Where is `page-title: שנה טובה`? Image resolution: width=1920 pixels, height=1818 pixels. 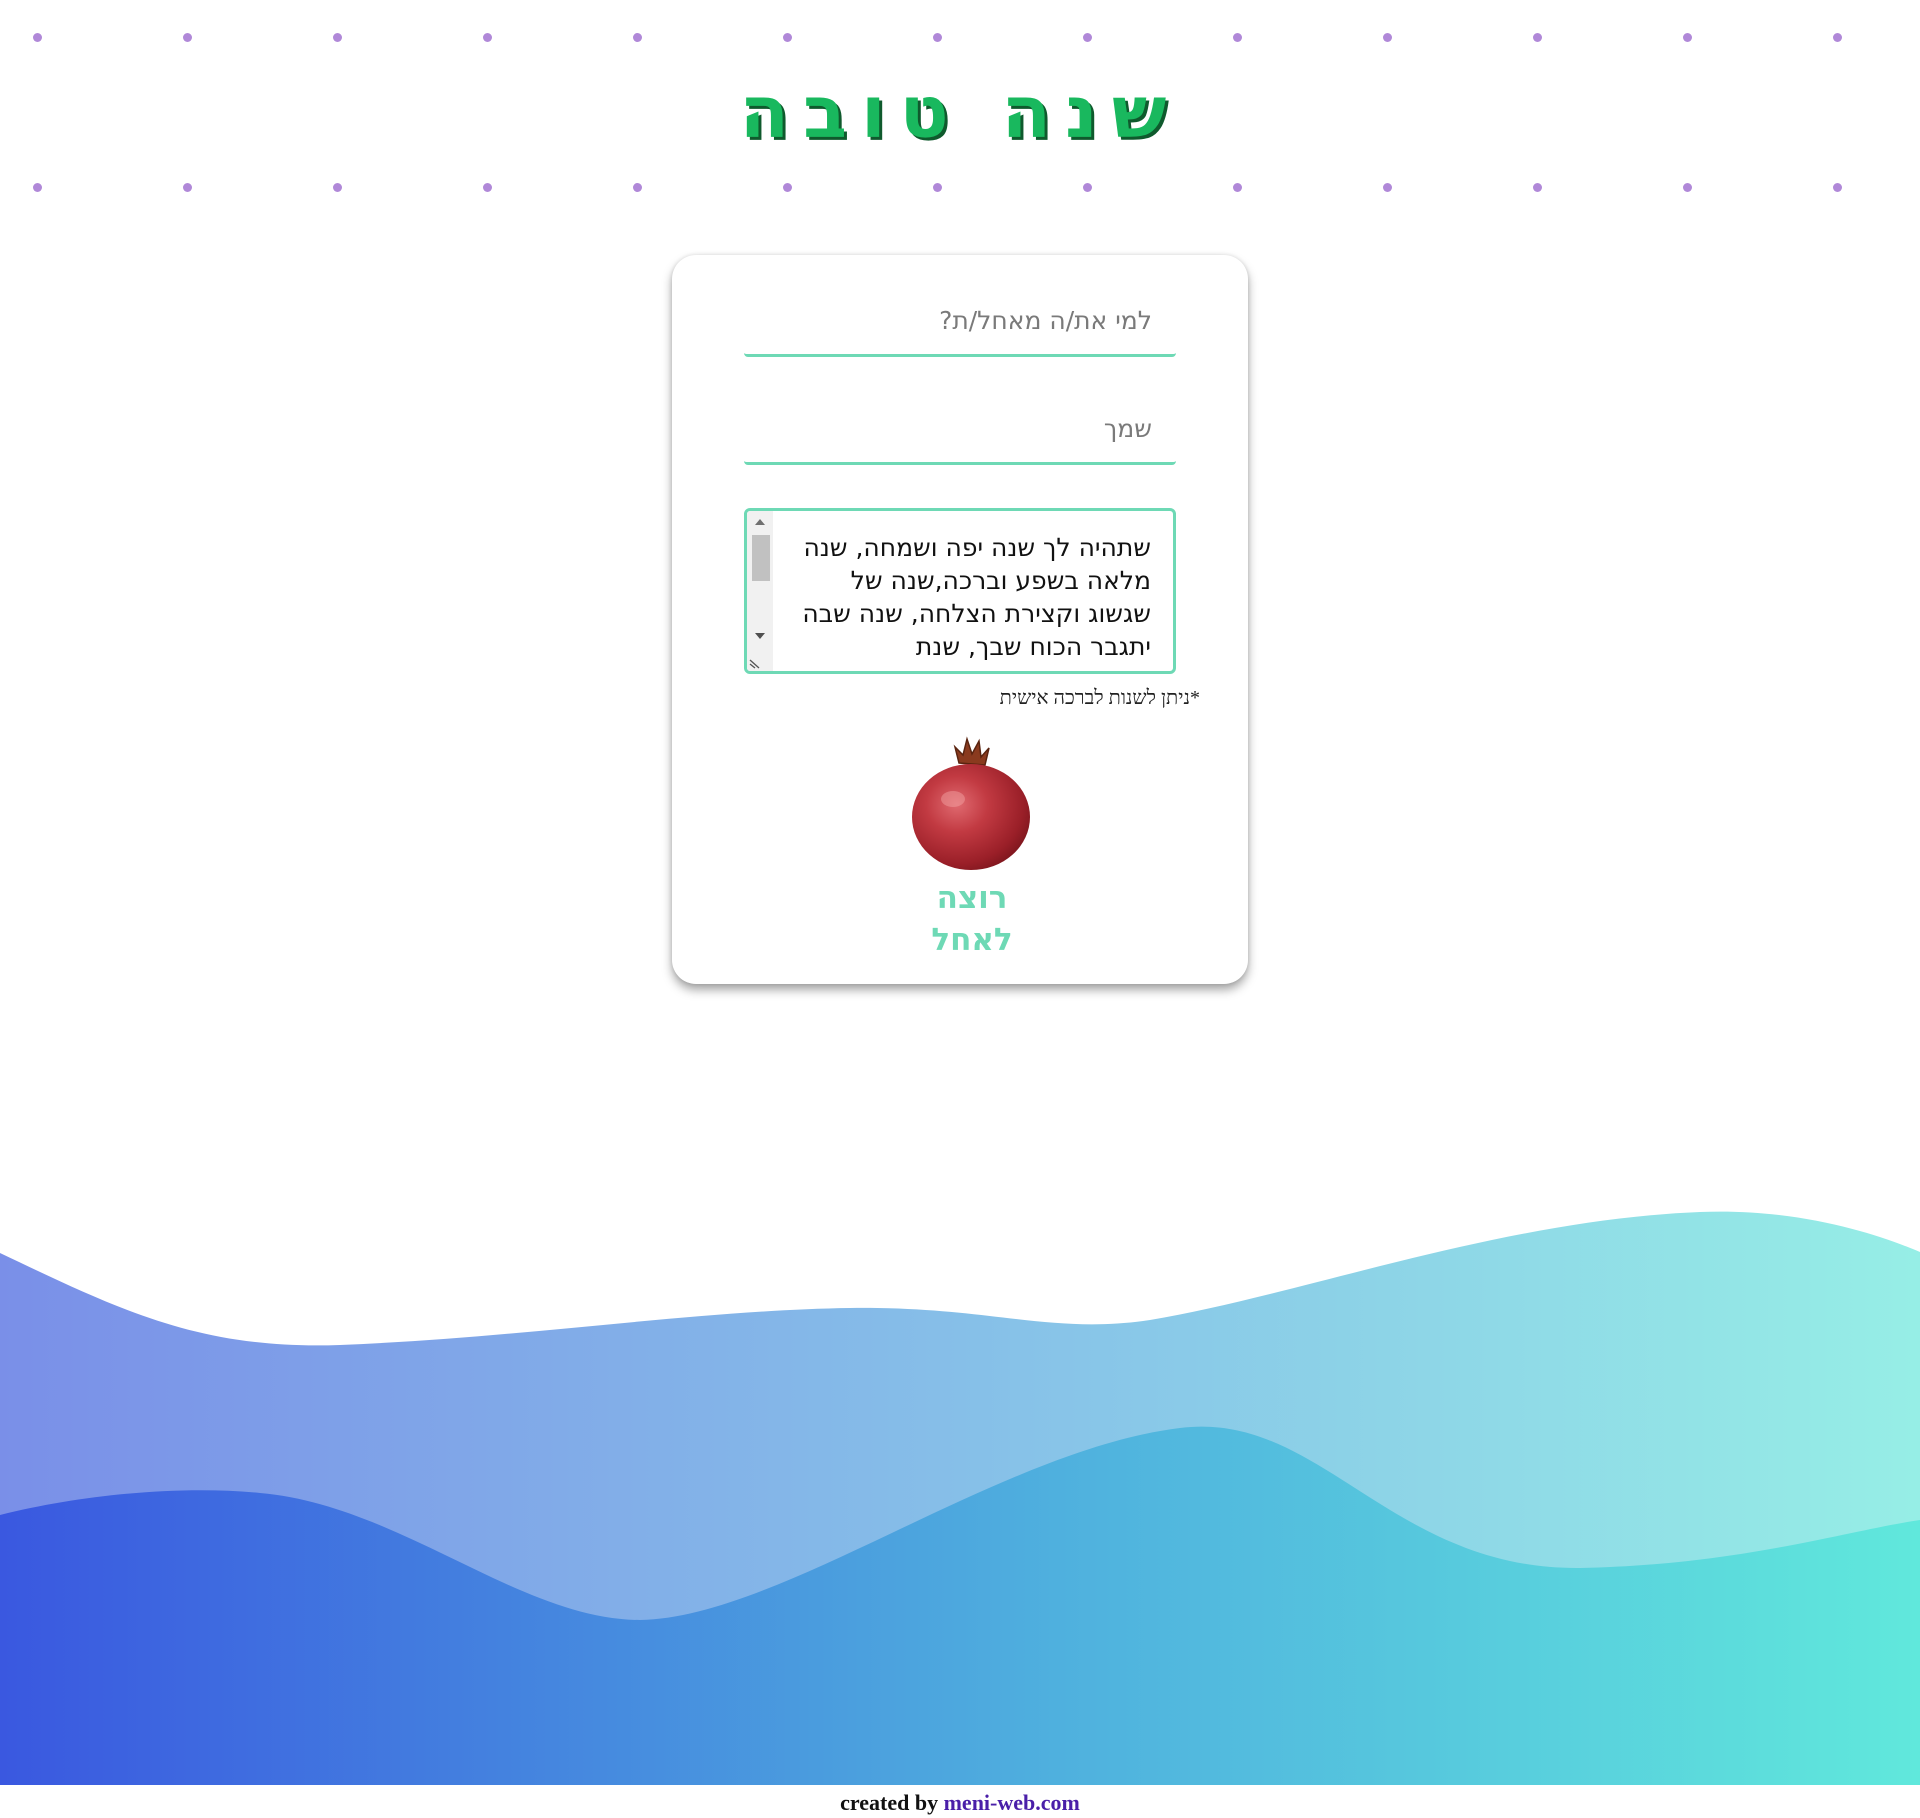
page-title: שנה טובה is located at coordinates (960, 112).